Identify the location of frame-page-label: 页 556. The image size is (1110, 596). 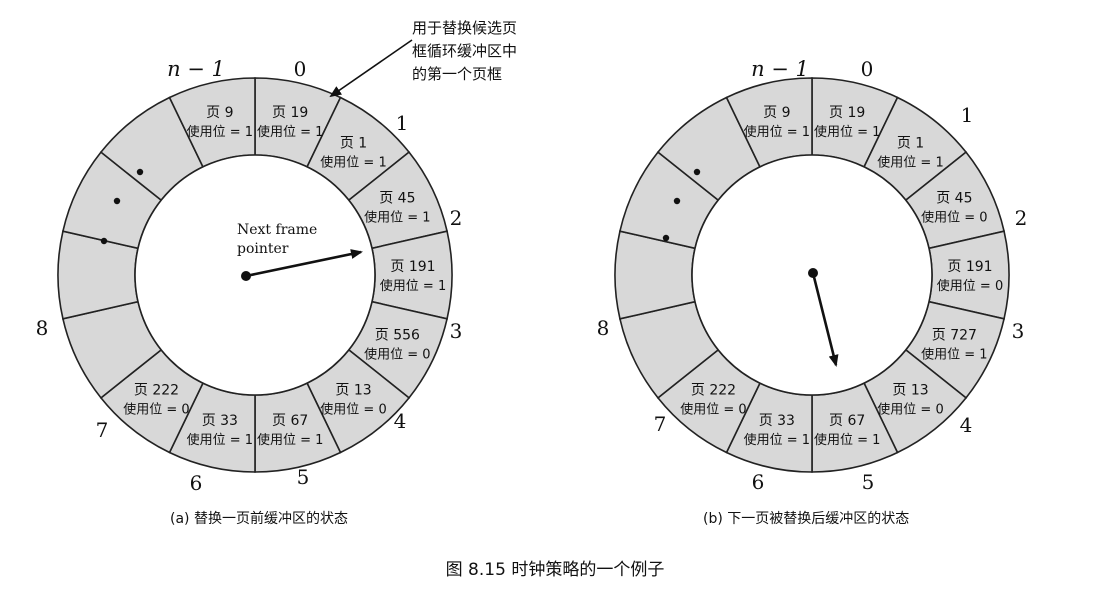
(397, 336).